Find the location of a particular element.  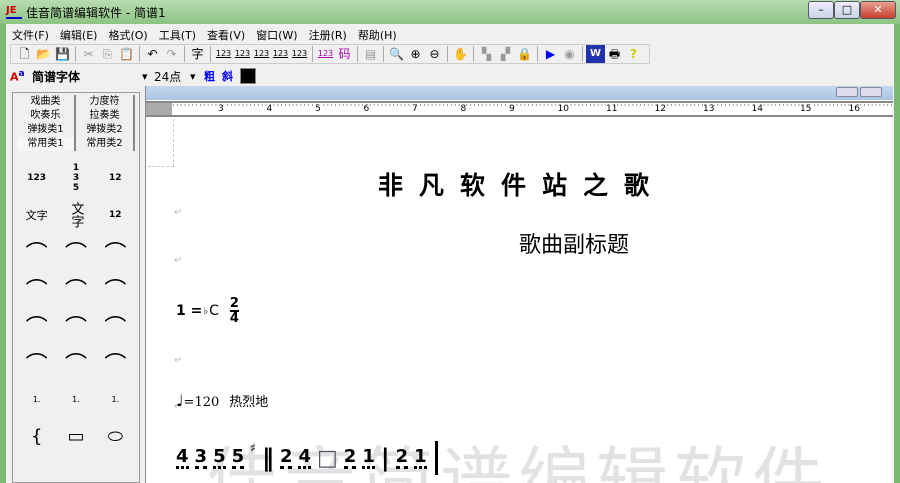

key-signature: 1 = ♭ C 2 4 is located at coordinates (207, 311).